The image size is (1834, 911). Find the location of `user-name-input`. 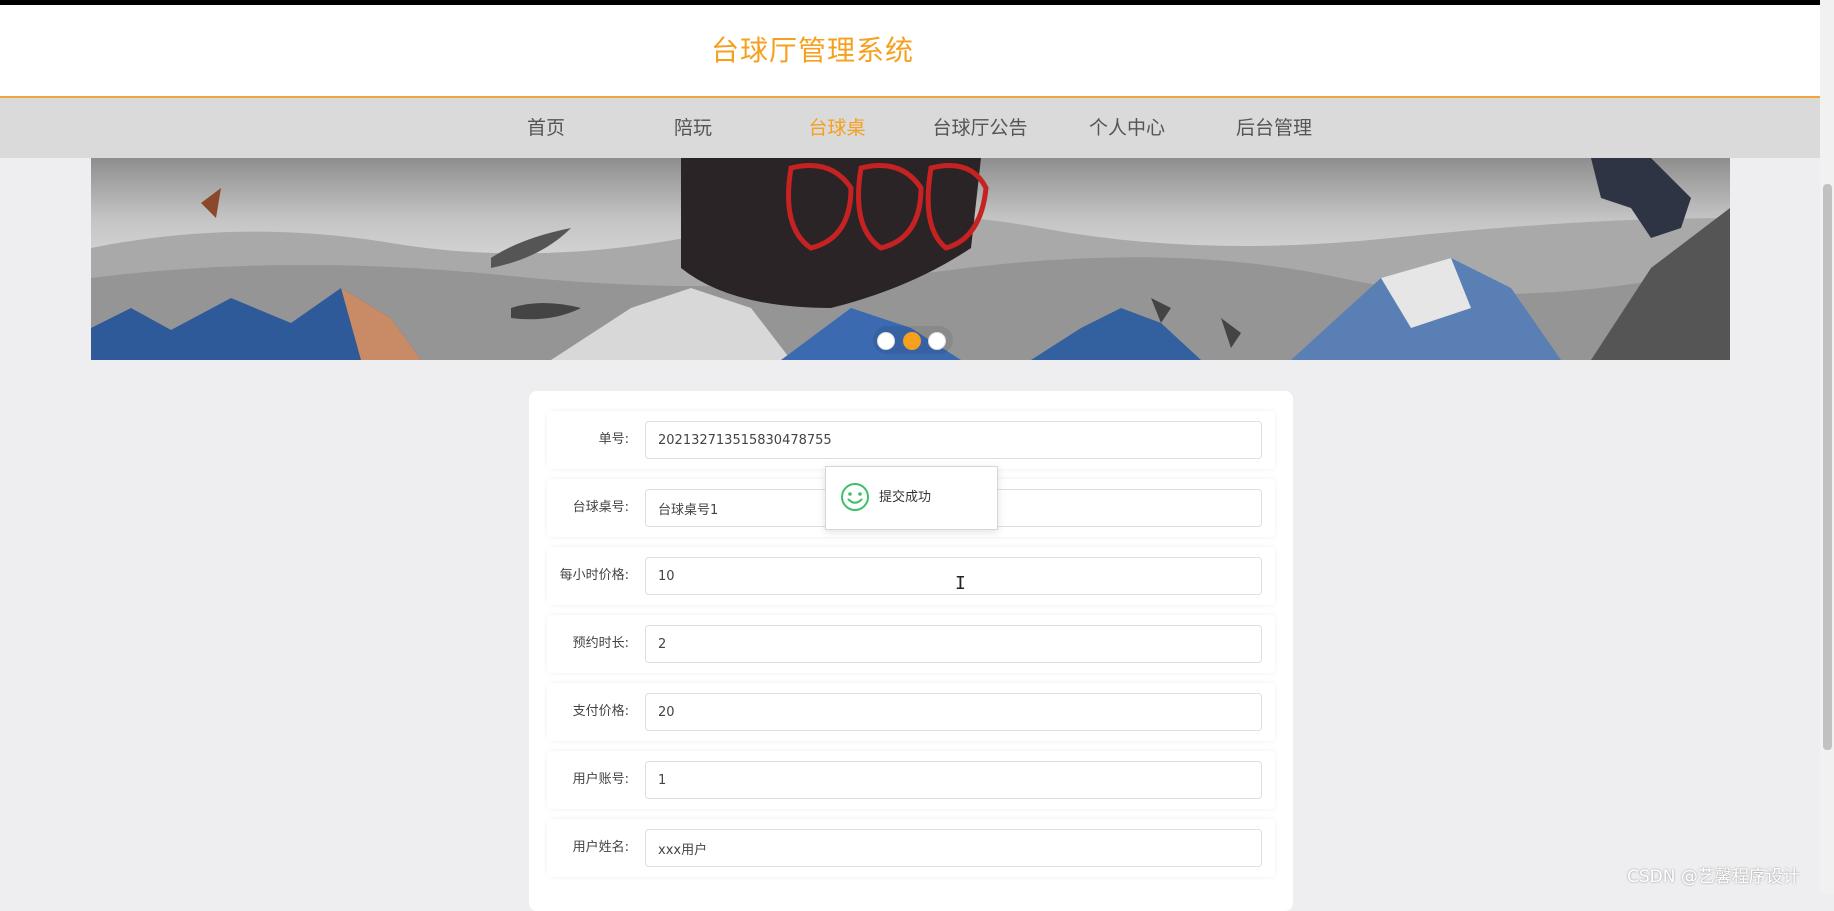

user-name-input is located at coordinates (953, 848).